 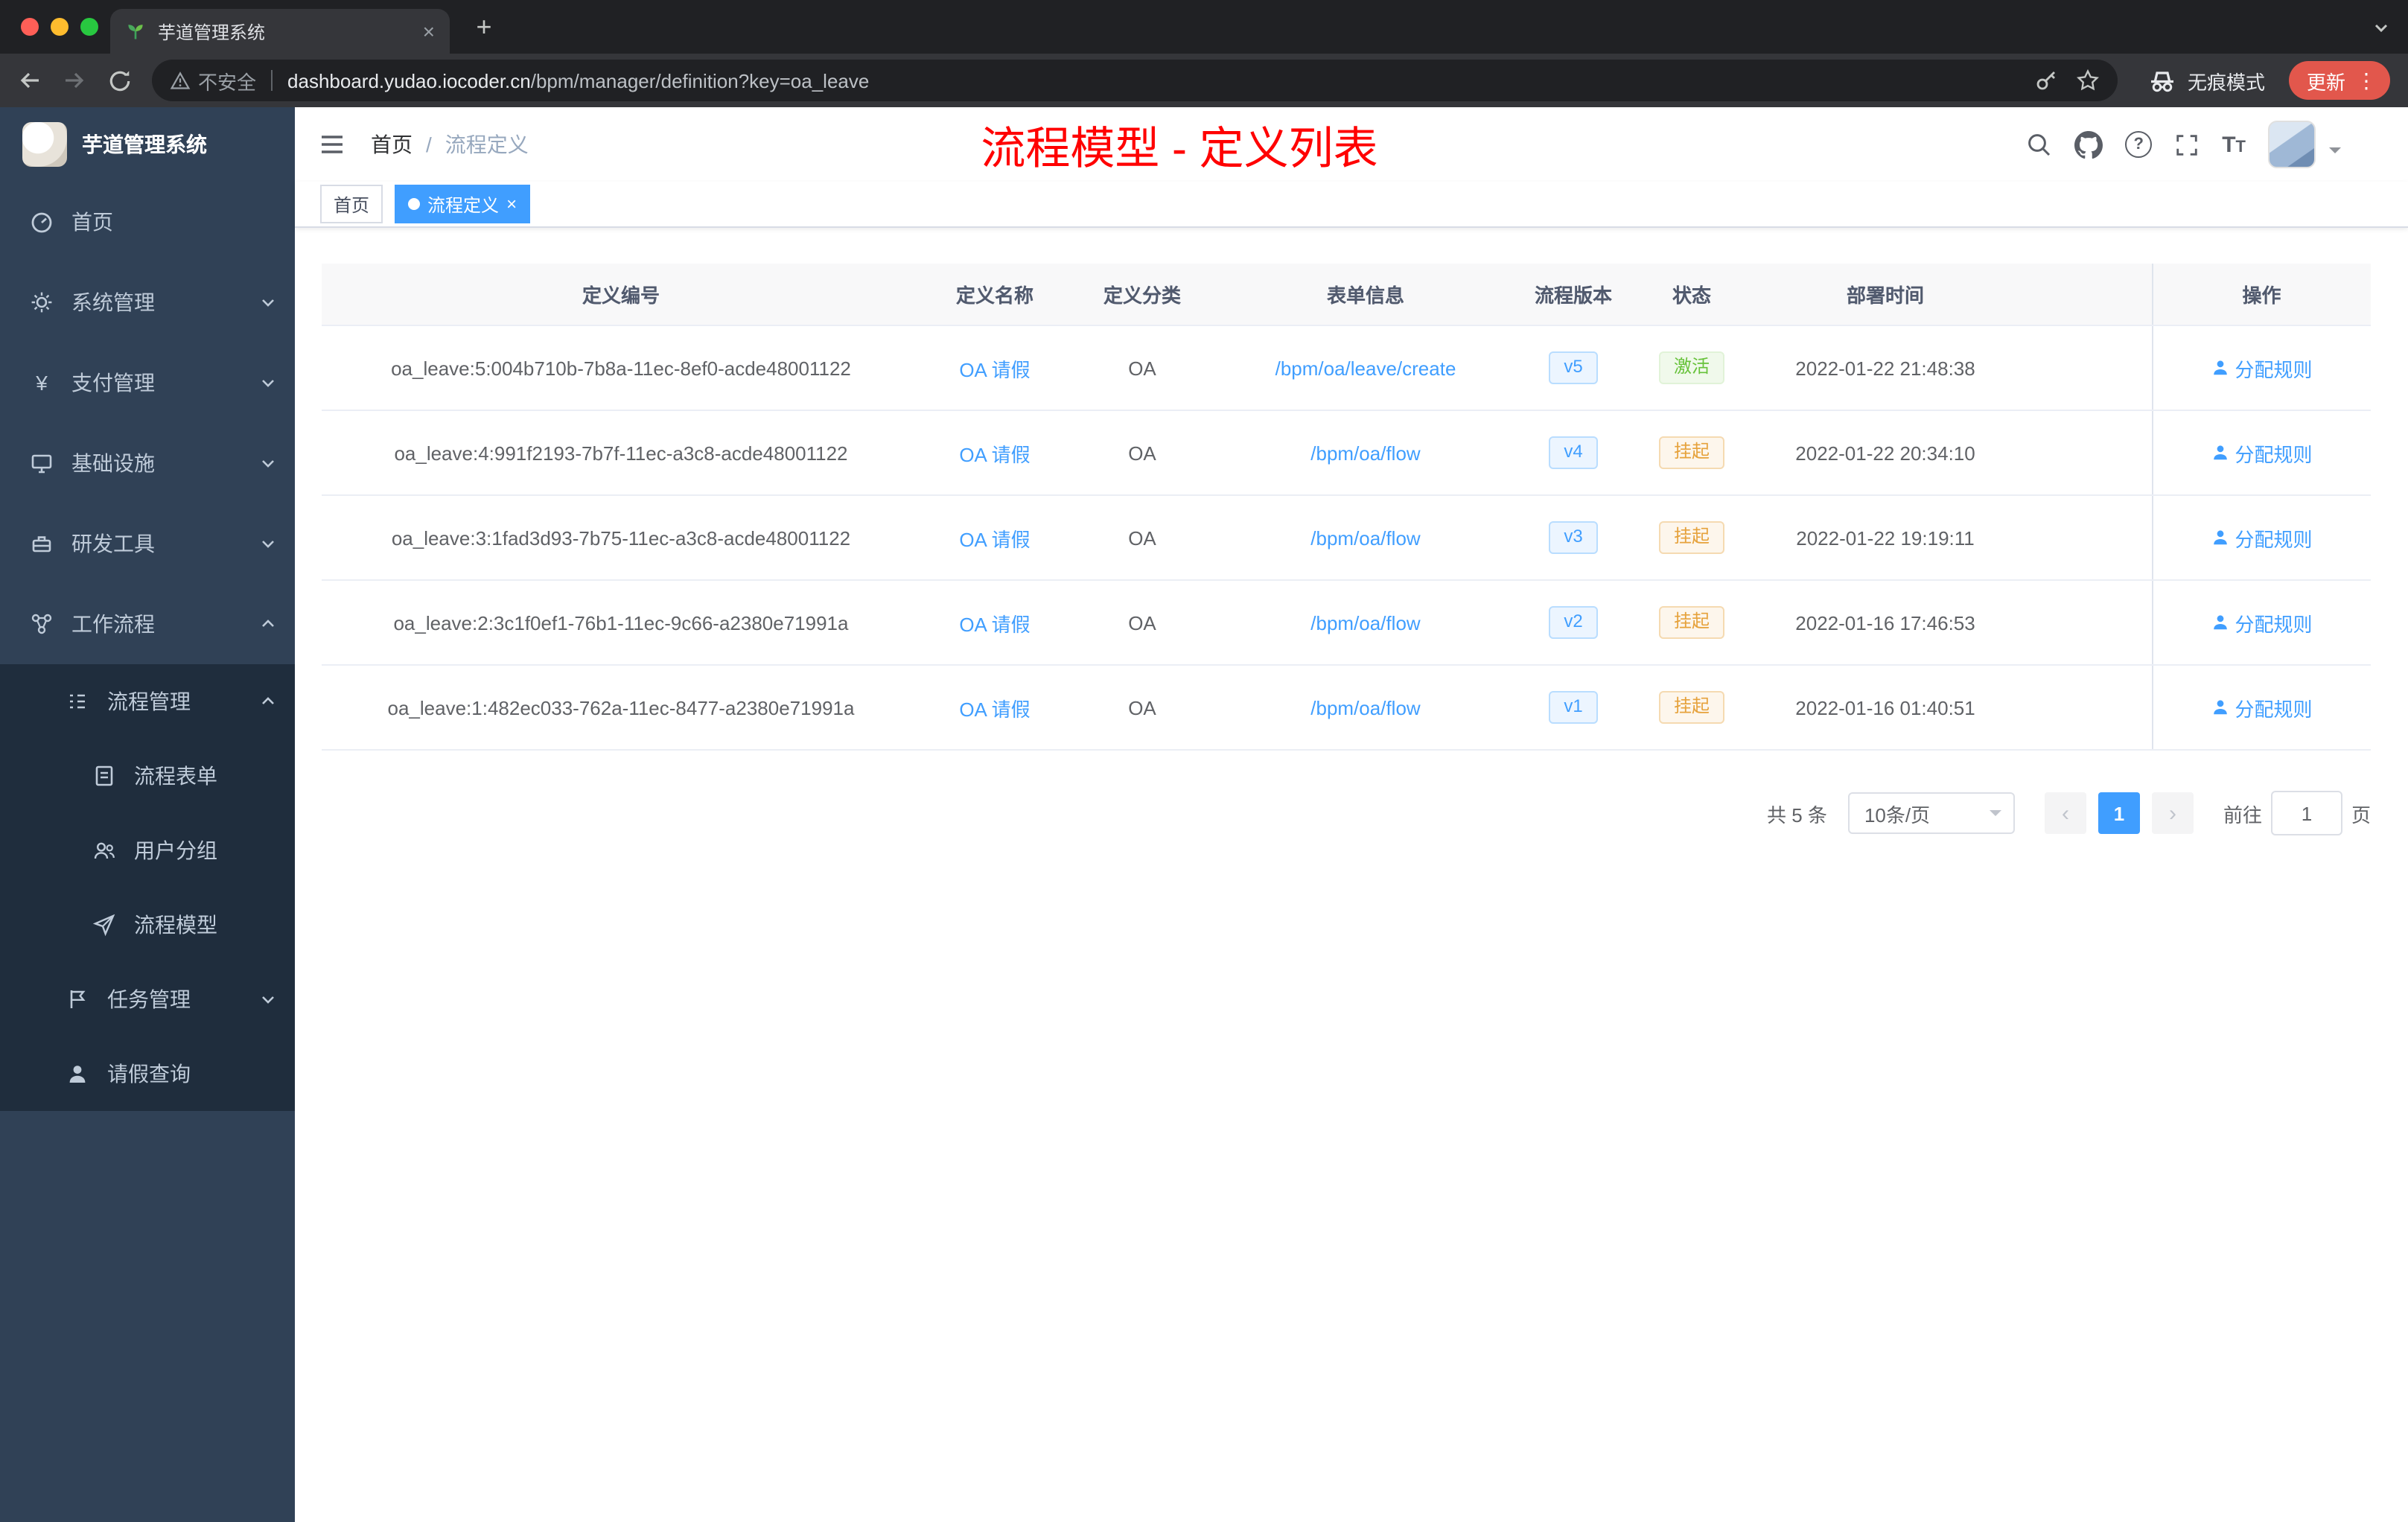 I want to click on goto-page-input, so click(x=2306, y=813).